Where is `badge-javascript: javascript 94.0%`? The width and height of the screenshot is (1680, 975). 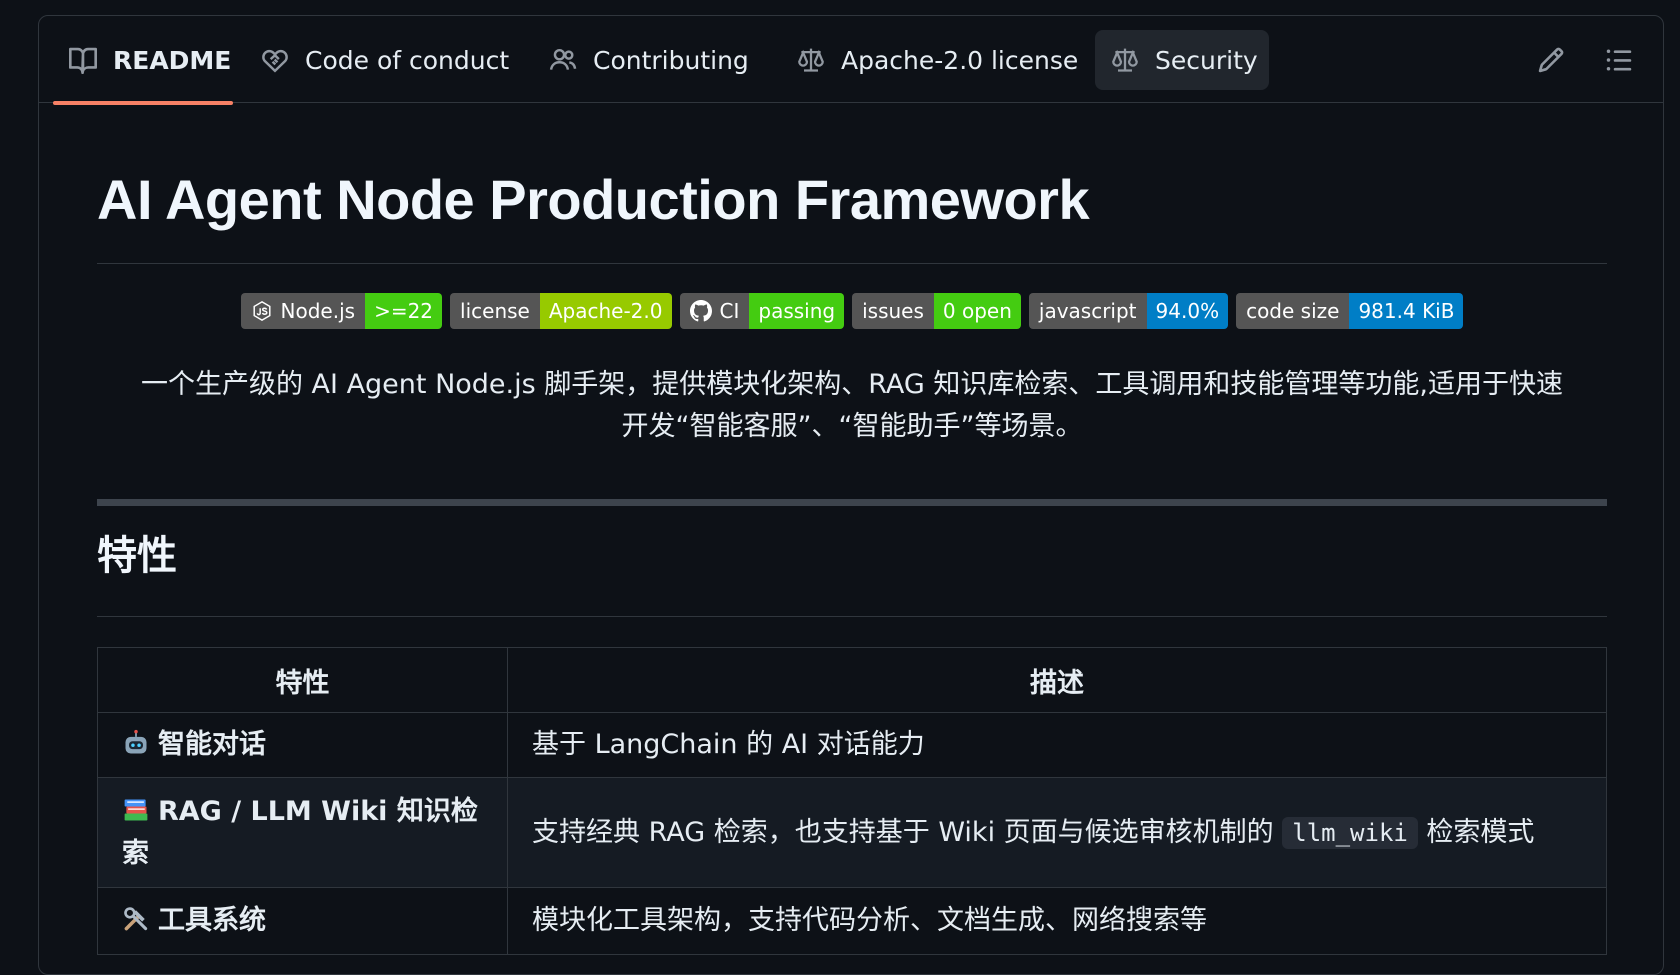 badge-javascript: javascript 94.0% is located at coordinates (1128, 311).